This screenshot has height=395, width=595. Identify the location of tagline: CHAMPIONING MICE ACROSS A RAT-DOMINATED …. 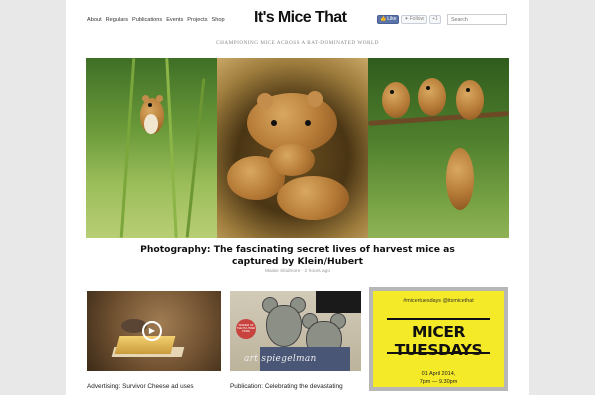
(297, 43).